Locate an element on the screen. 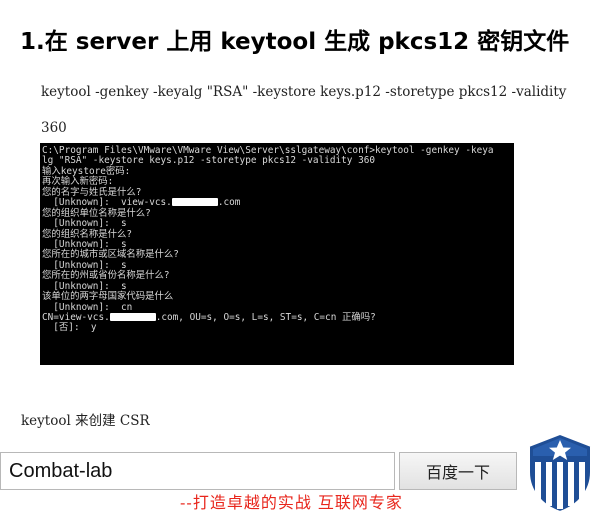  terminal-line: [Unknown]: s is located at coordinates (84, 224).